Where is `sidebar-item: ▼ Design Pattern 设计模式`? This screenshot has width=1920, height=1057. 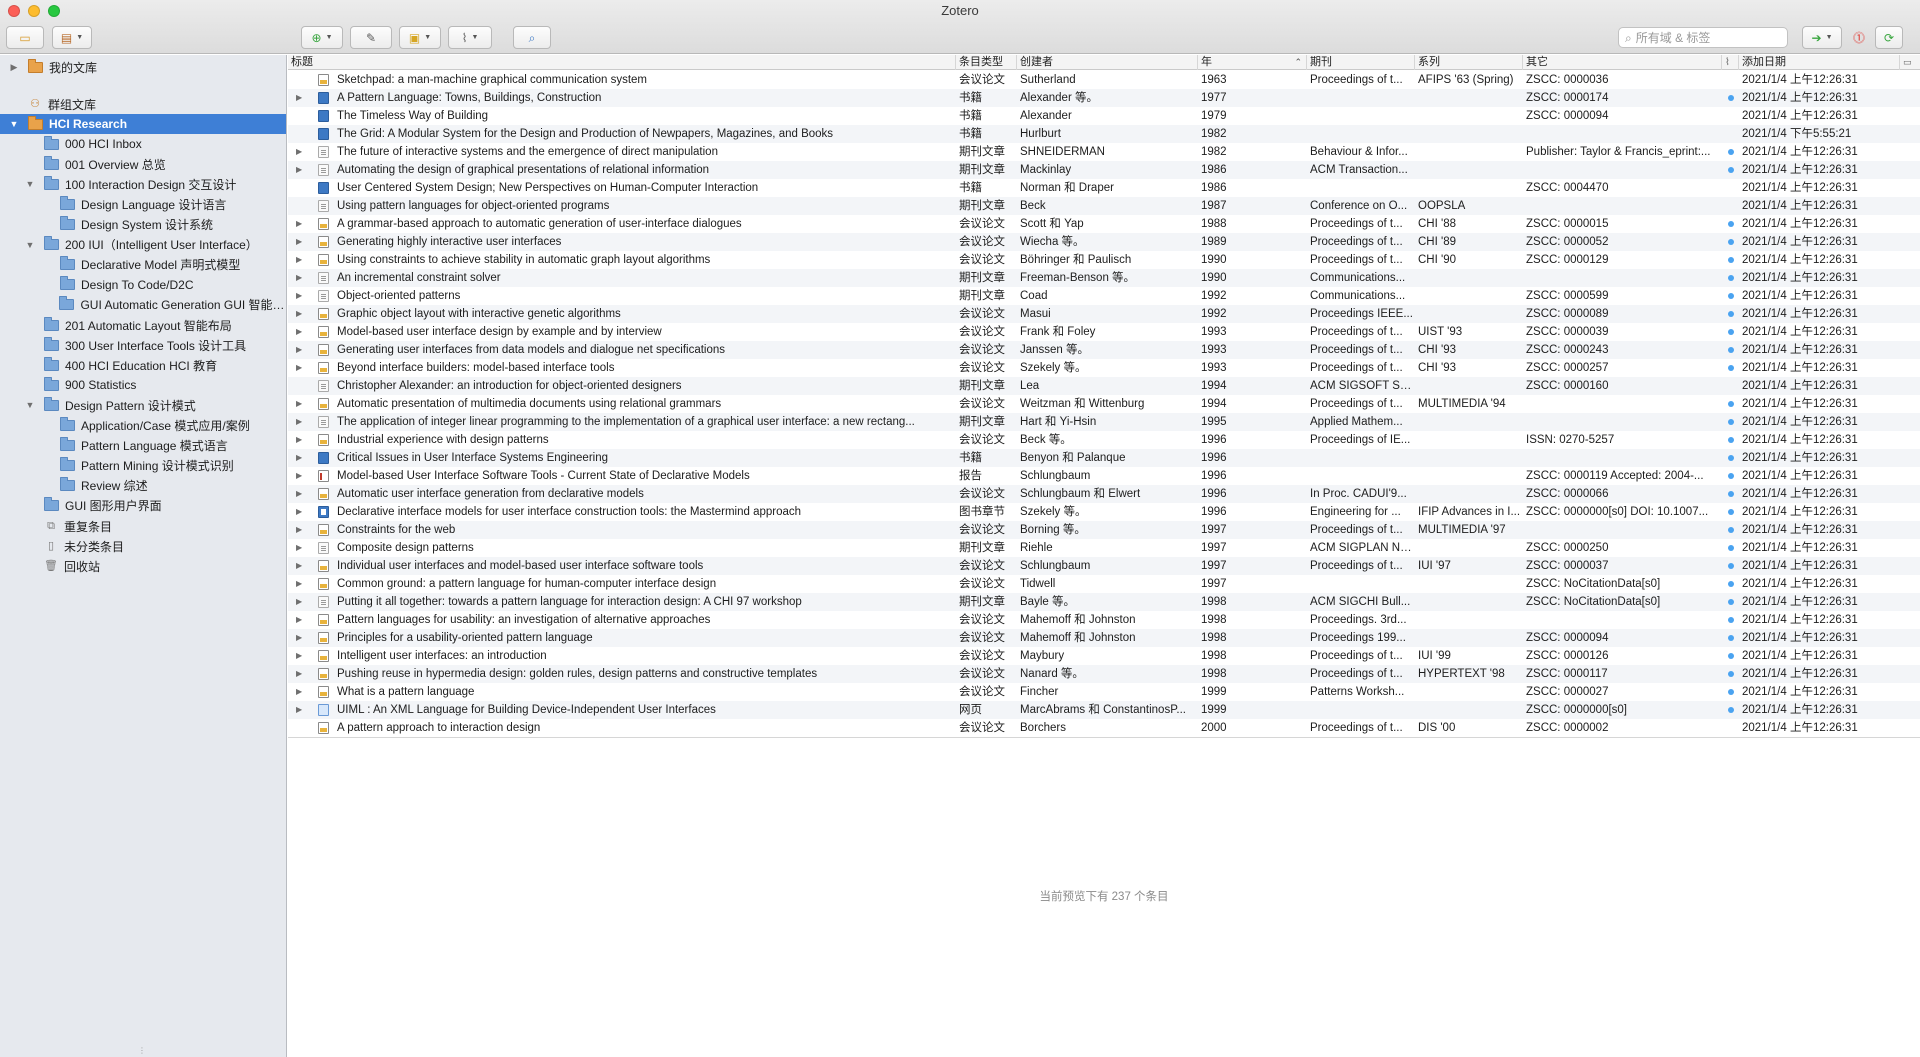 sidebar-item: ▼ Design Pattern 设计模式 is located at coordinates (143, 405).